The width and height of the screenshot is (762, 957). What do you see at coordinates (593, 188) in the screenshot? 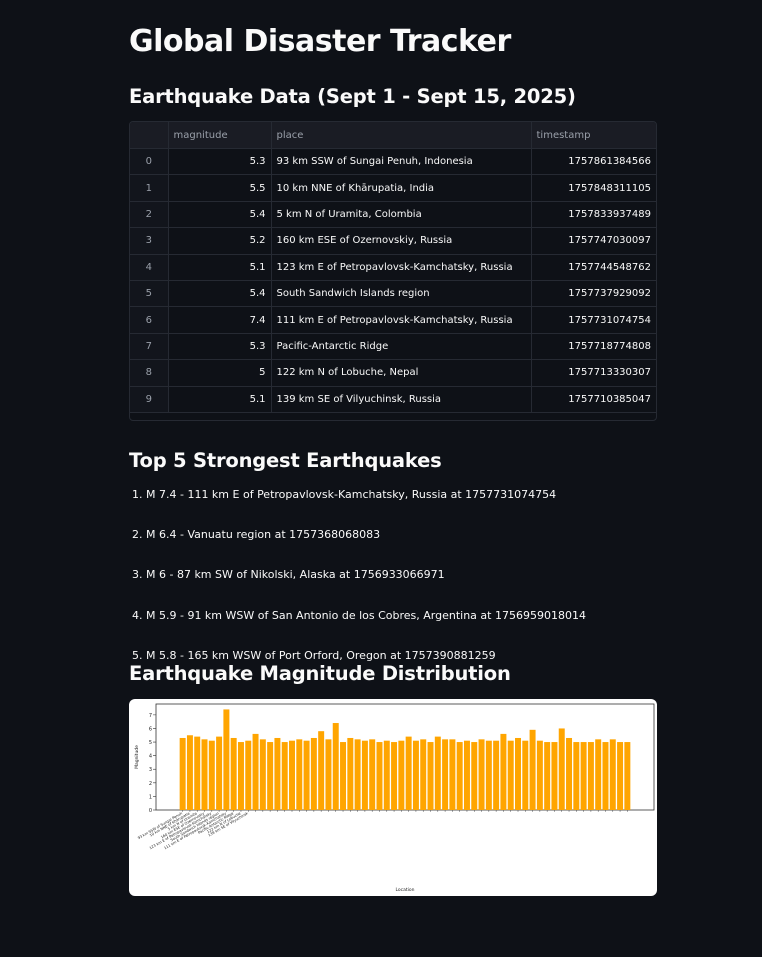
I see `cell-timestamp: 1757848311105` at bounding box center [593, 188].